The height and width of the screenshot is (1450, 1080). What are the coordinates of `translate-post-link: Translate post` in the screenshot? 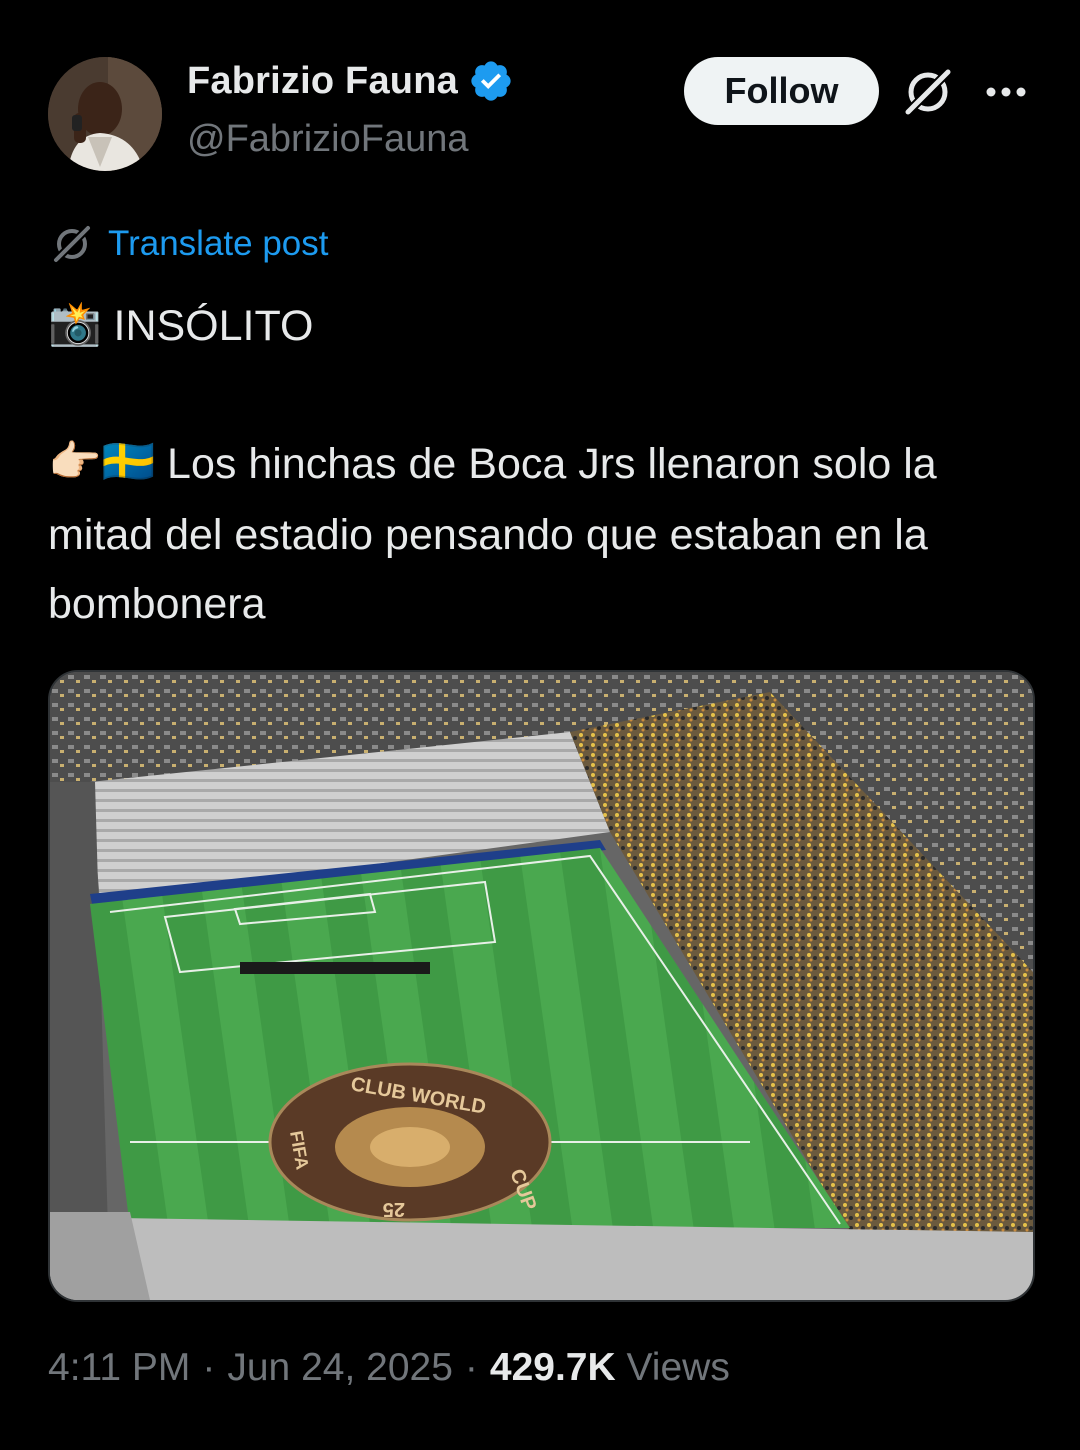 It's located at (189, 244).